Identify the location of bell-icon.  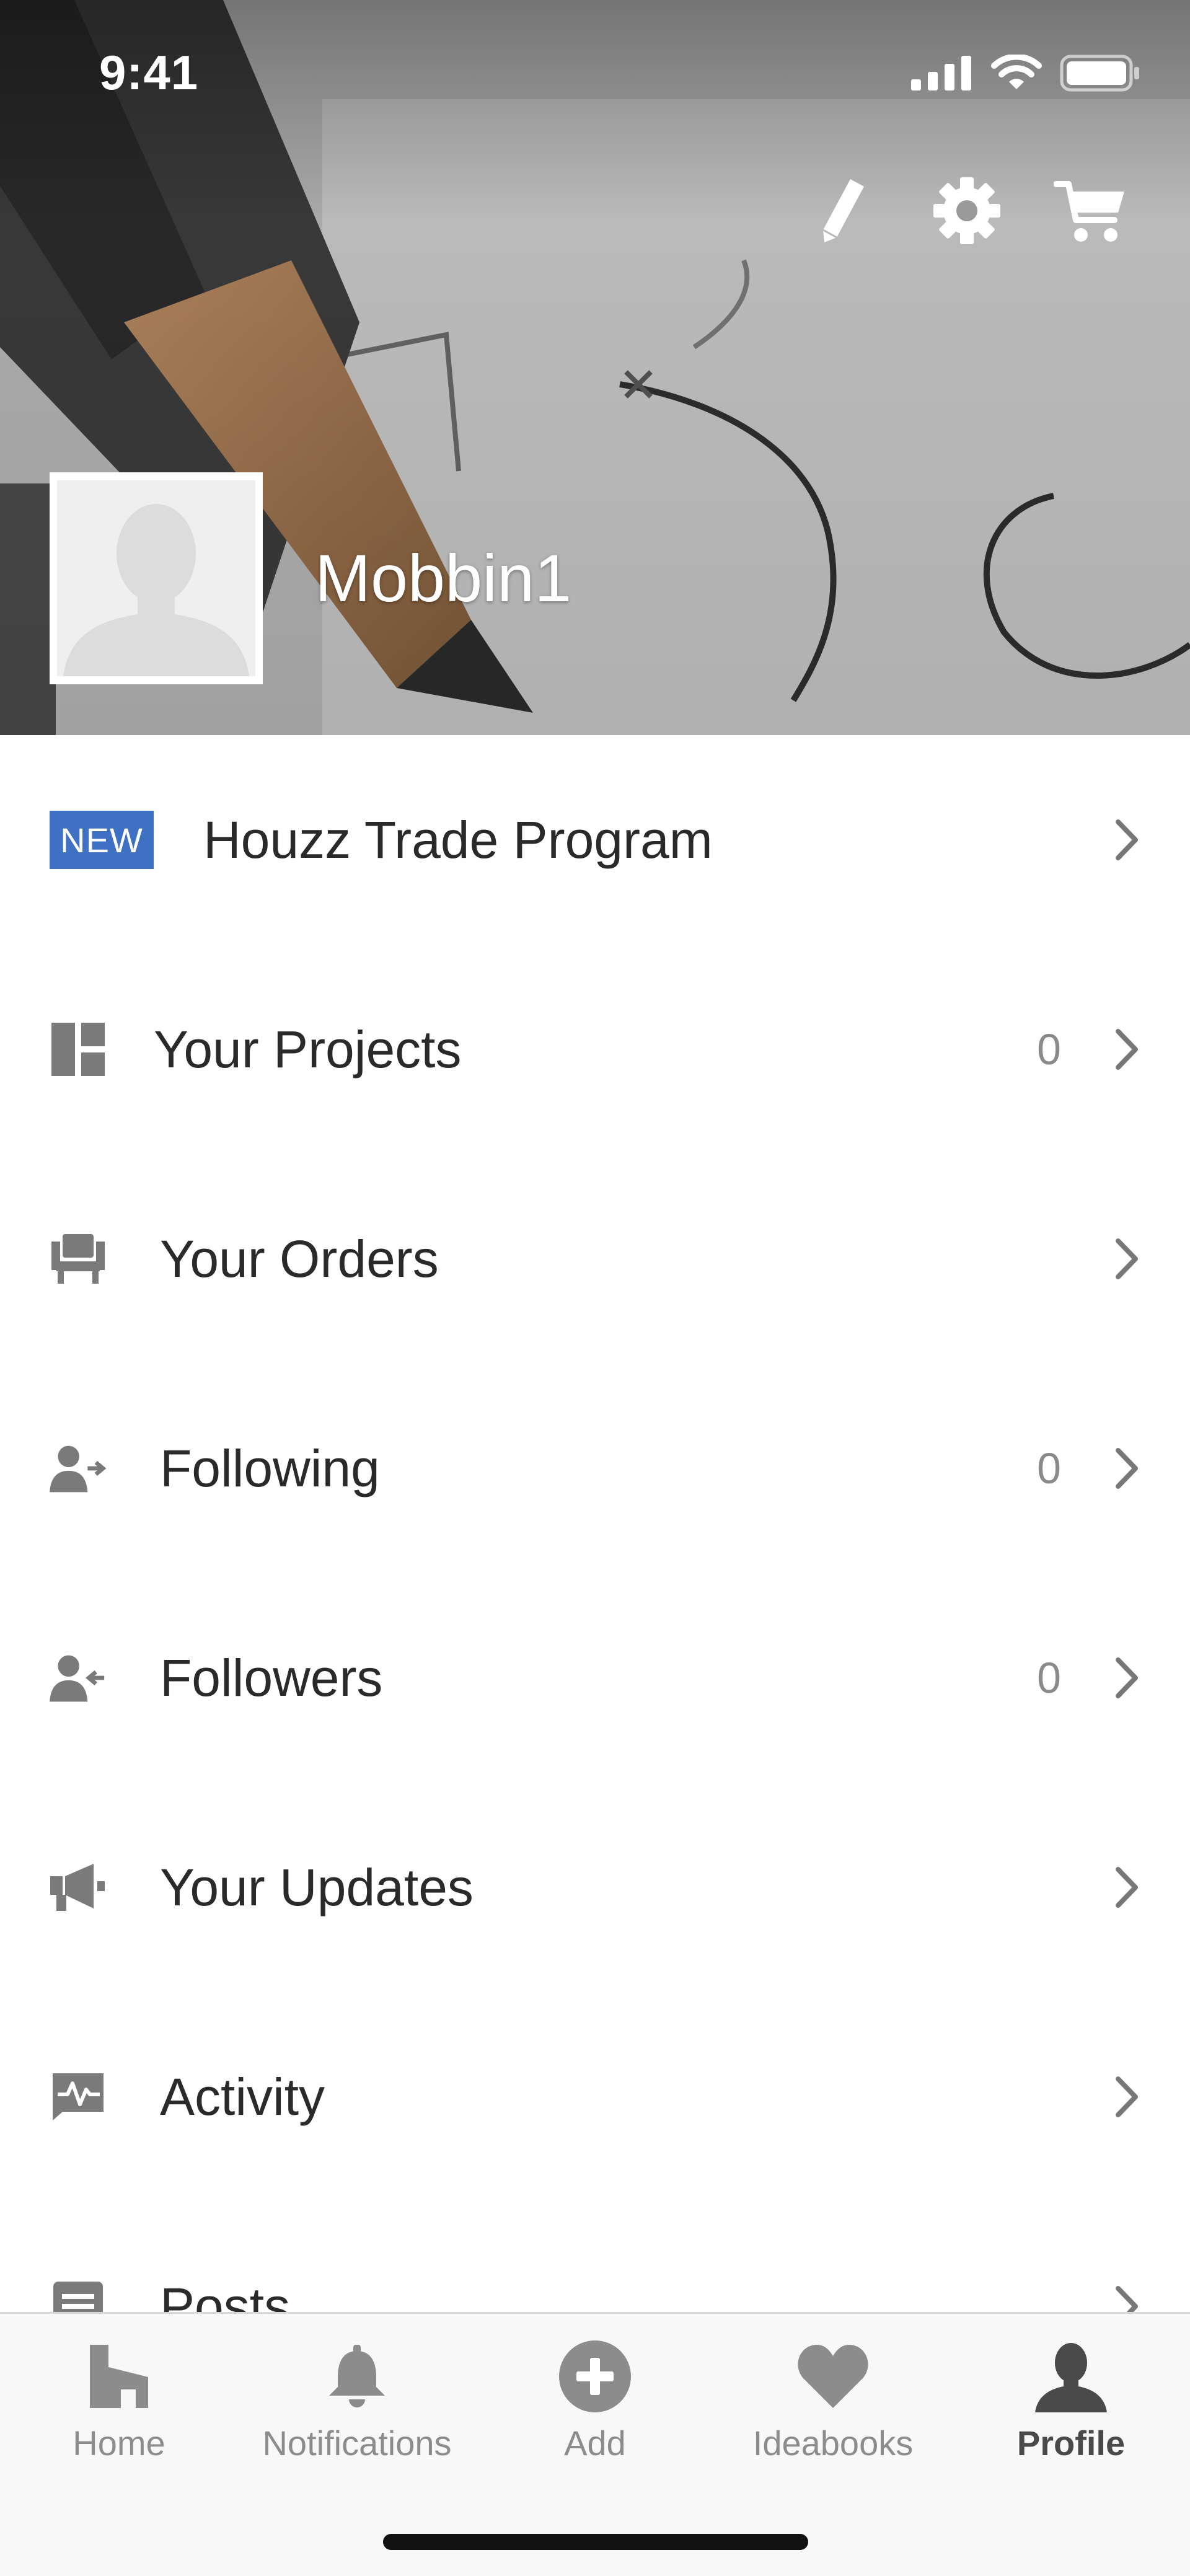
(357, 2376).